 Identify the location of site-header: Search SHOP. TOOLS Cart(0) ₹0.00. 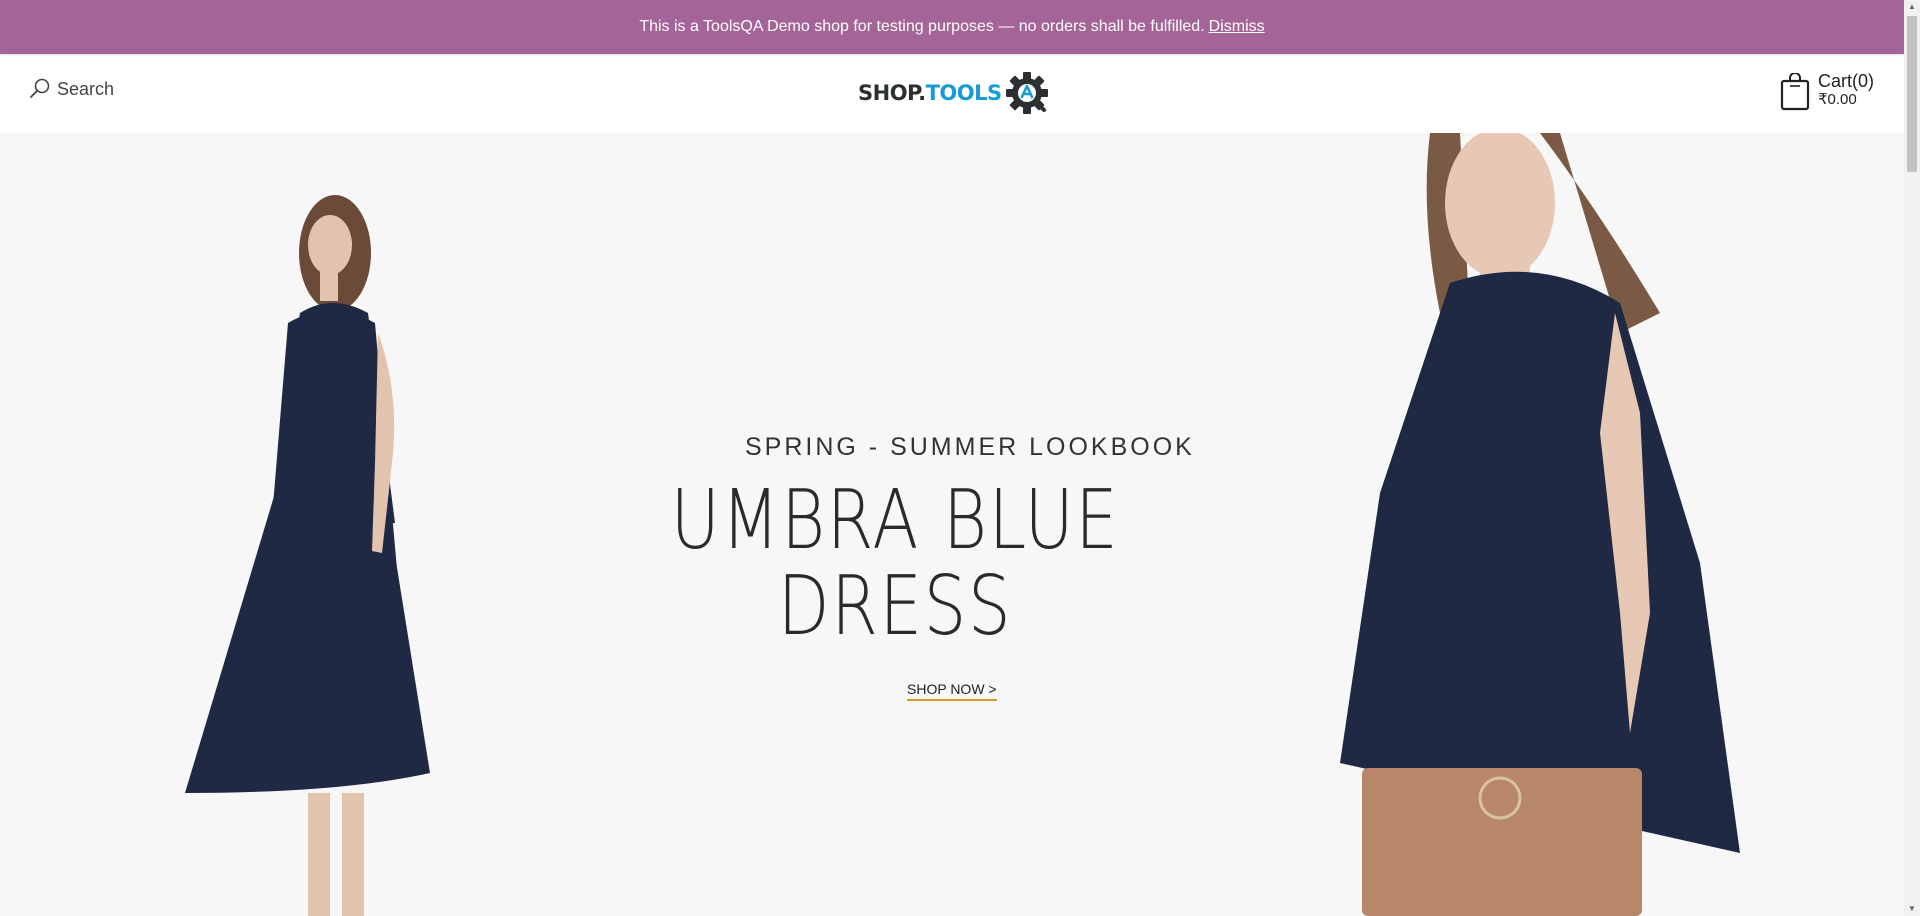
(952, 93).